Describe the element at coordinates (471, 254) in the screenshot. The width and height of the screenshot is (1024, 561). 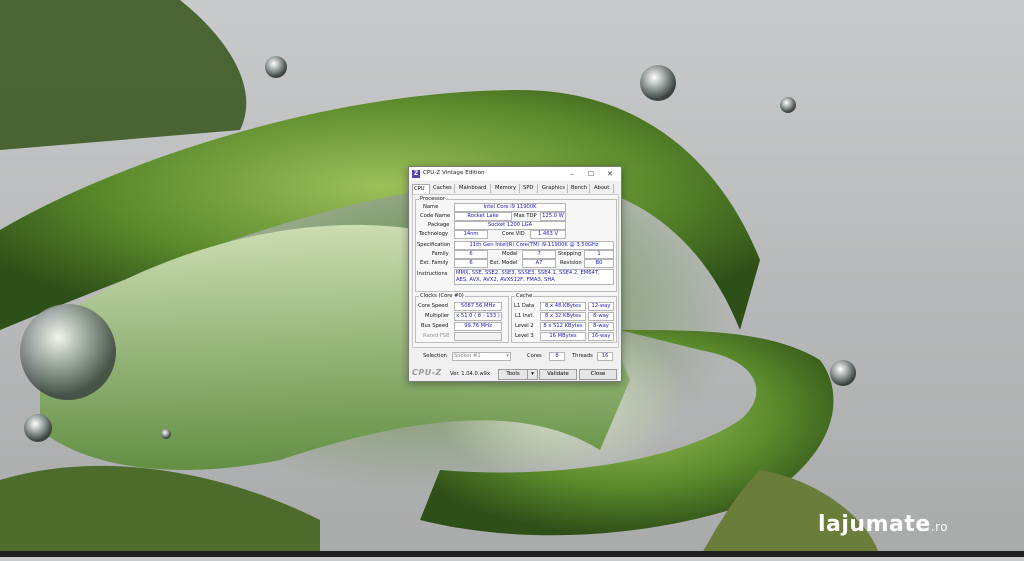
I see `family-value: 6` at that location.